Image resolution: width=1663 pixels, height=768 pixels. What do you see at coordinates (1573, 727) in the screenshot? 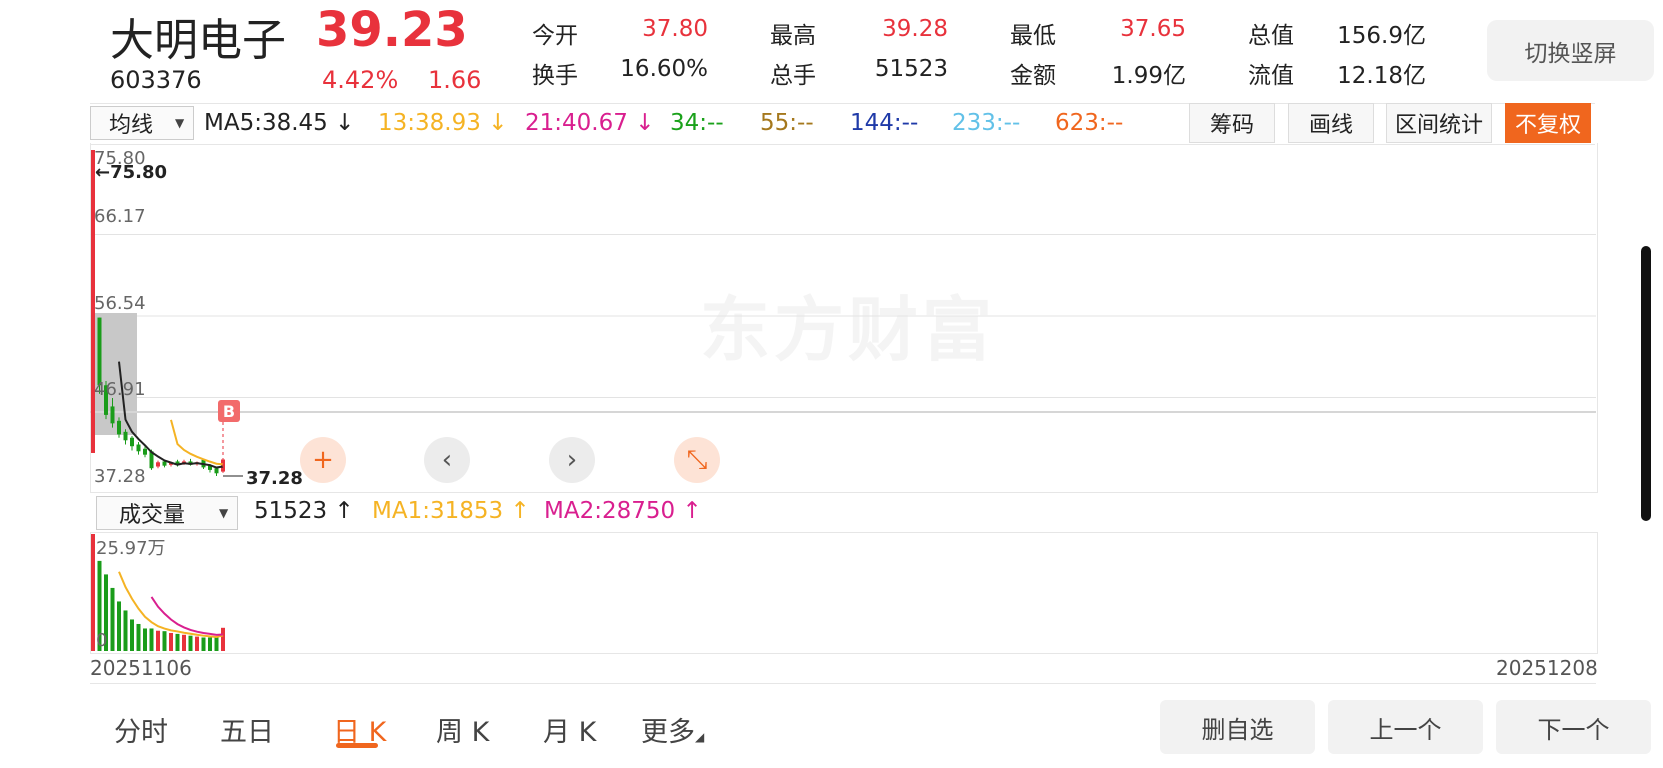
I see `next-stock-button: 下一个` at bounding box center [1573, 727].